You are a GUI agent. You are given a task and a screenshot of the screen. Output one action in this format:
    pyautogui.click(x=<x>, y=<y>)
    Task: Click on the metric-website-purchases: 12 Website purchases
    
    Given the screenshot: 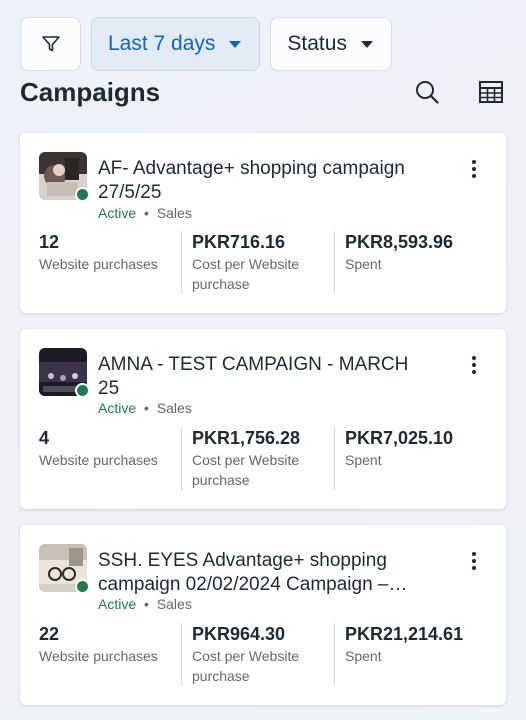 What is the action you would take?
    pyautogui.click(x=98, y=252)
    